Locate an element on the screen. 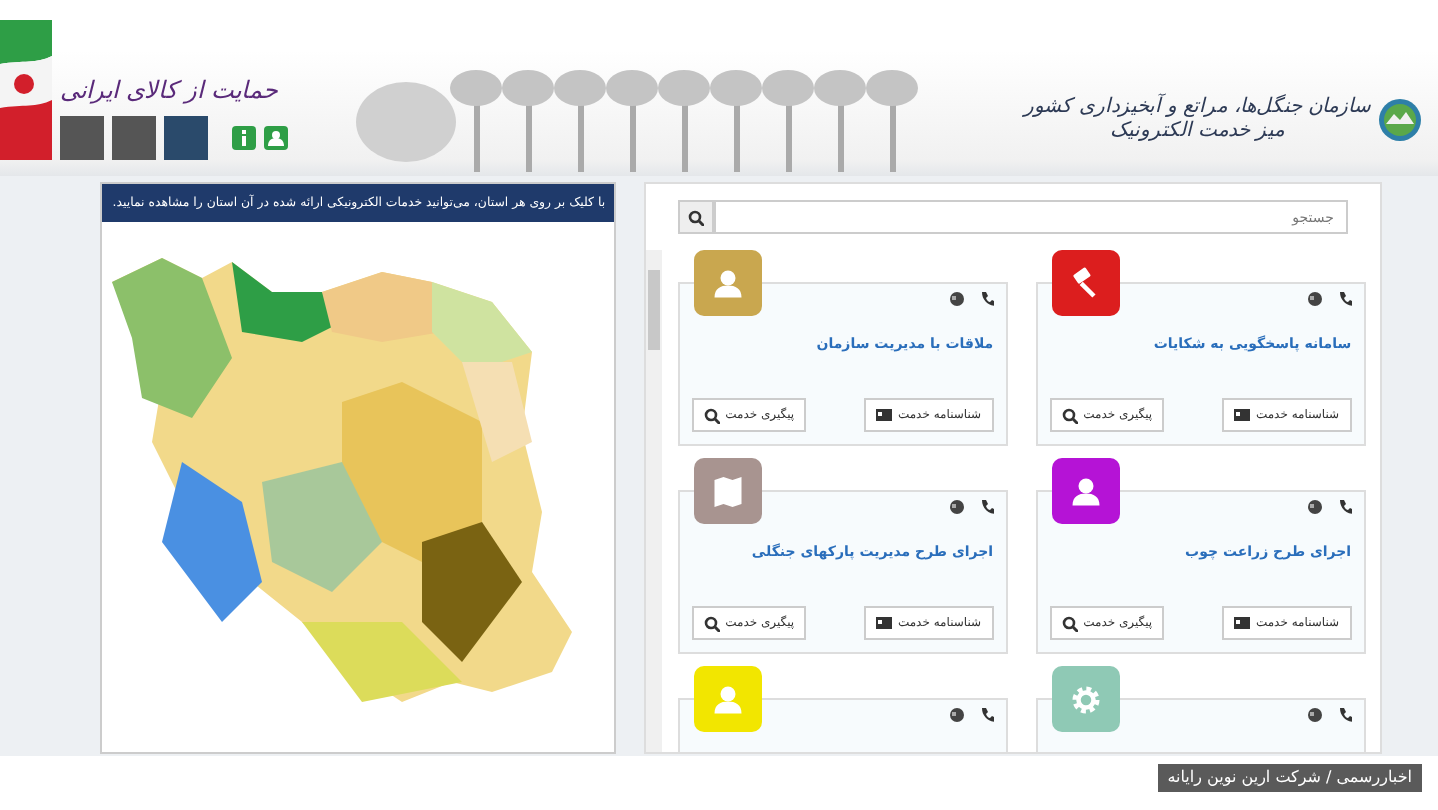 Image resolution: width=1438 pixels, height=810 pixels. flag-drawing is located at coordinates (26, 90).